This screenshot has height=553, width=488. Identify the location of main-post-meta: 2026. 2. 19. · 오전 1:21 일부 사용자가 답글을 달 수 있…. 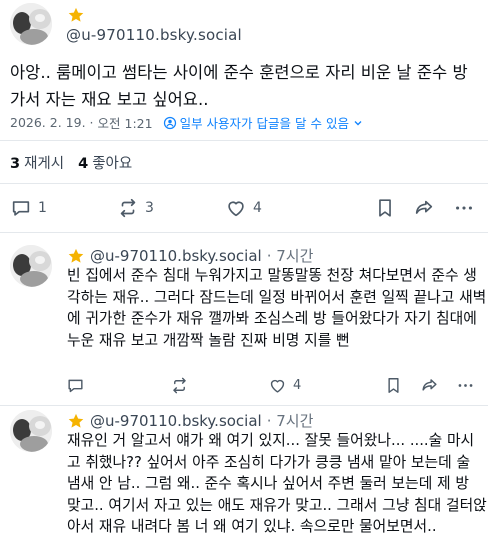
(187, 122).